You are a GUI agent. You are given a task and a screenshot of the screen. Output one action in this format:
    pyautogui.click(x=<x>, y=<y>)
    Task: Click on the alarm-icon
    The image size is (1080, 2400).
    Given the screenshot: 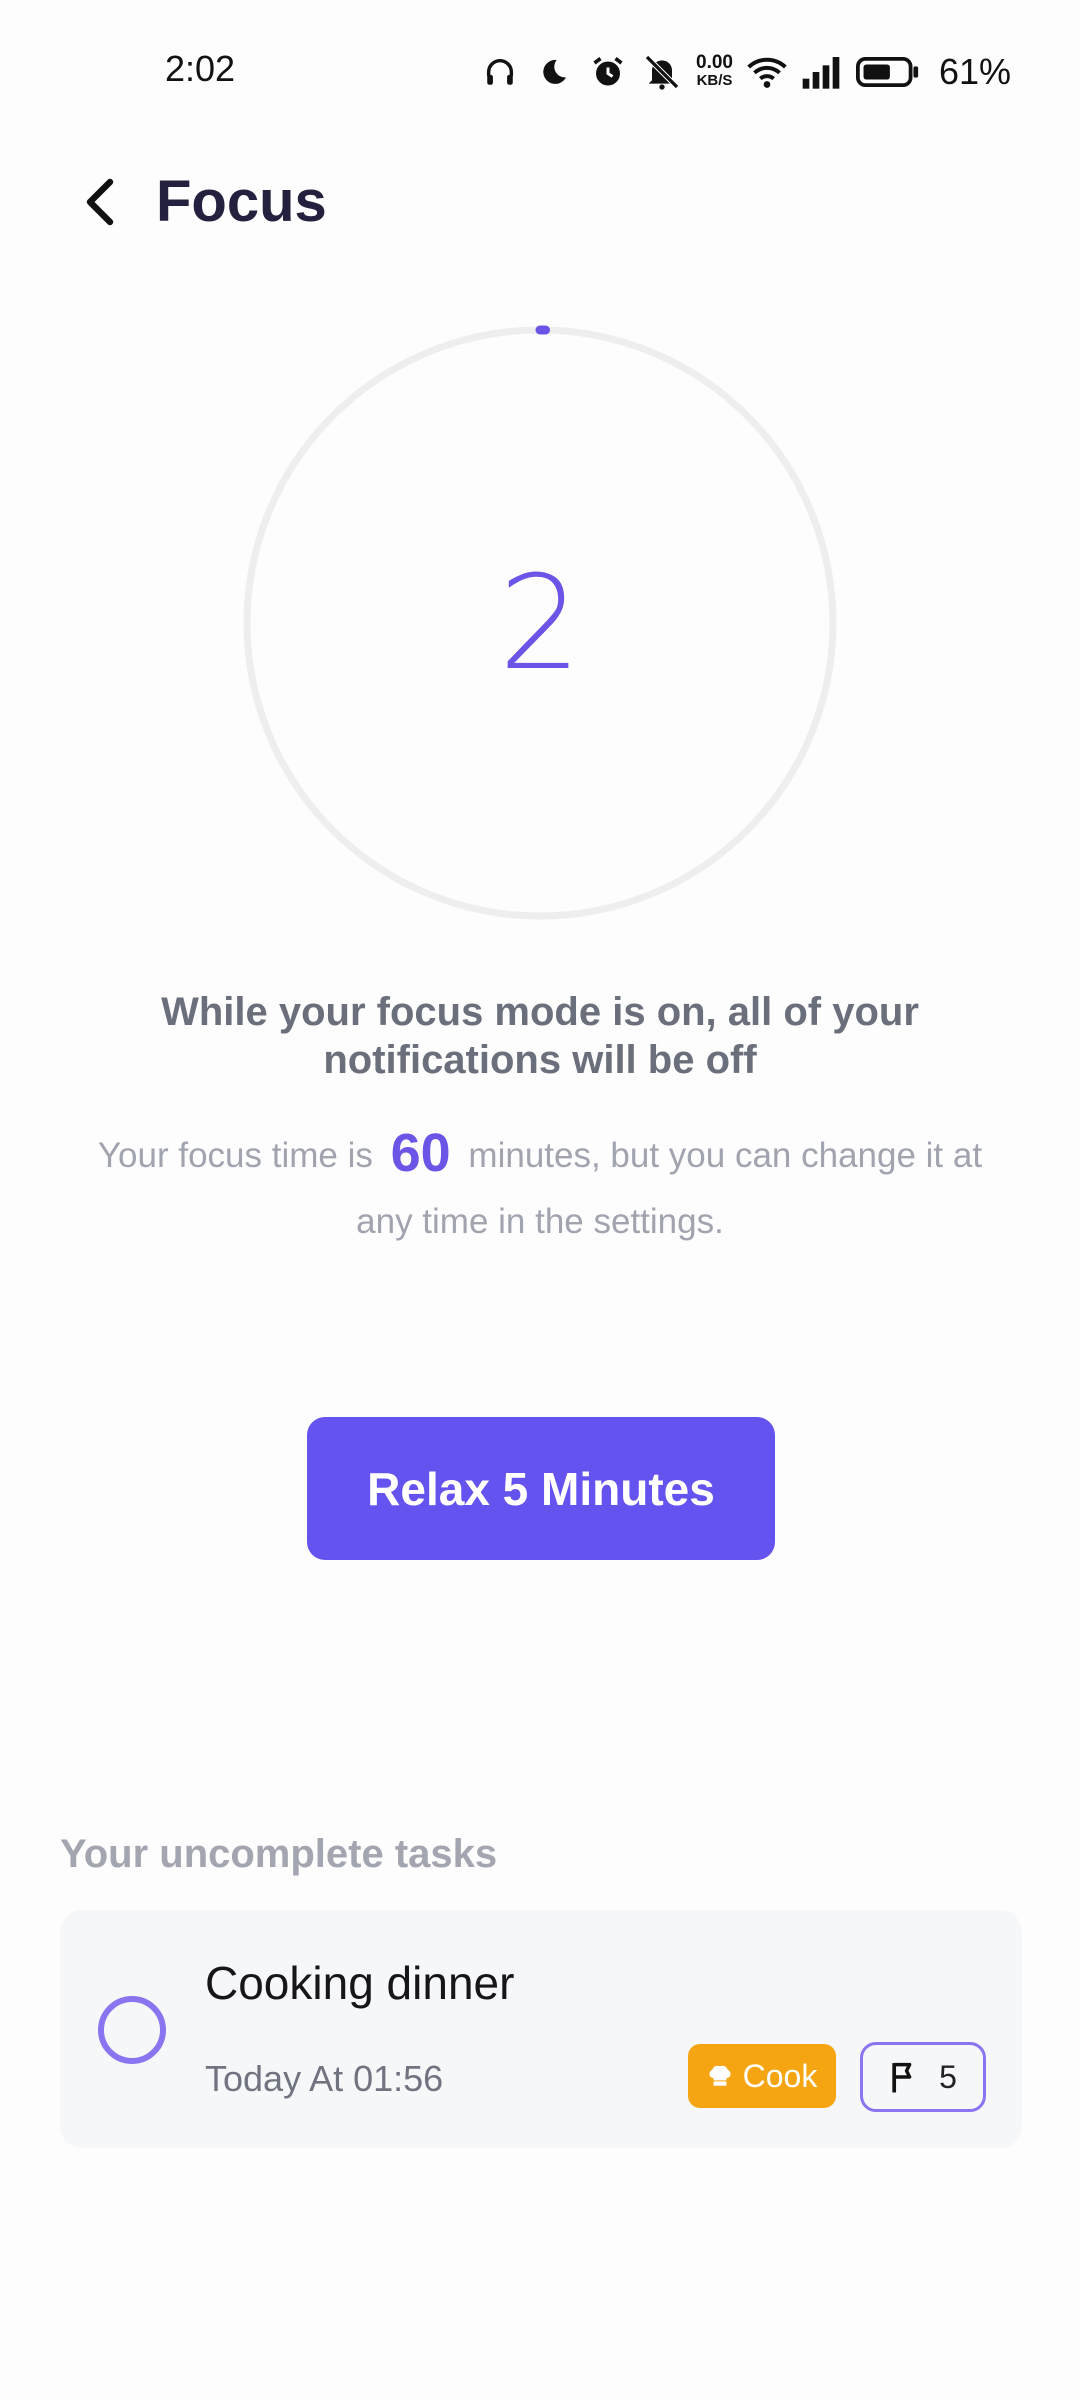 What is the action you would take?
    pyautogui.click(x=608, y=72)
    